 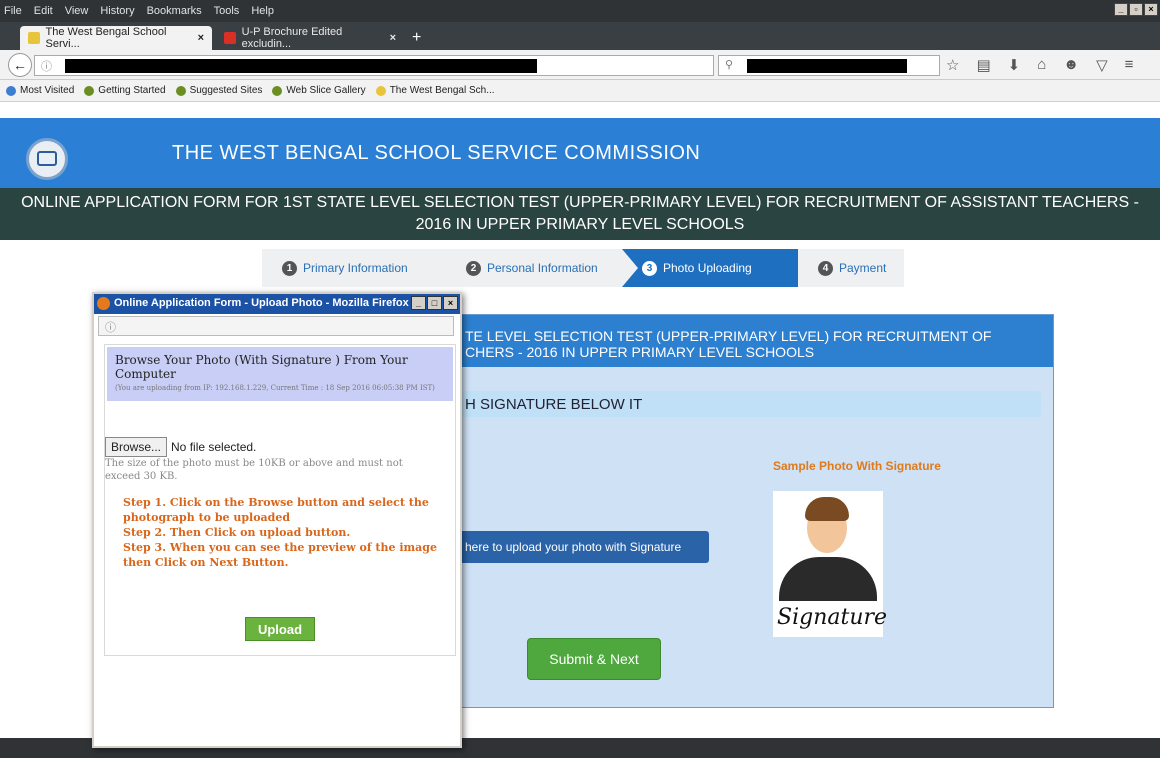 I want to click on bookmark-most-visited: Most Visited, so click(x=40, y=90).